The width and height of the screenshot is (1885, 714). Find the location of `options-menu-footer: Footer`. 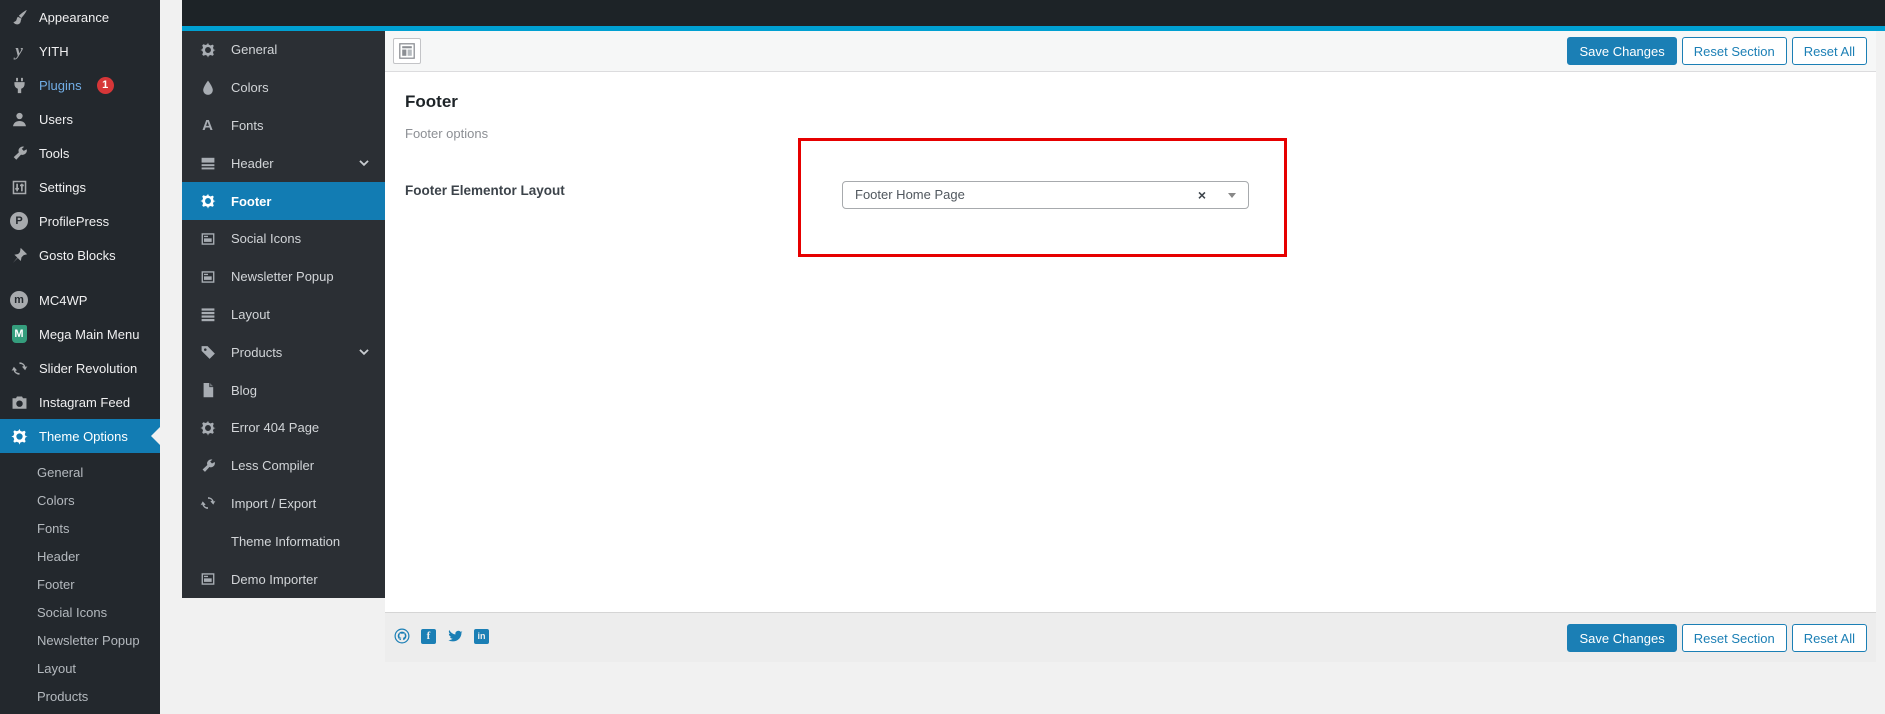

options-menu-footer: Footer is located at coordinates (283, 201).